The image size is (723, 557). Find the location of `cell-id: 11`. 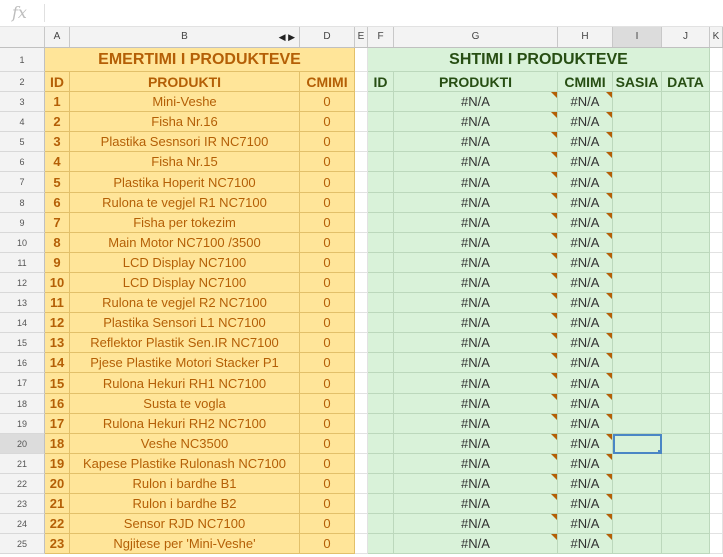

cell-id: 11 is located at coordinates (57, 303).